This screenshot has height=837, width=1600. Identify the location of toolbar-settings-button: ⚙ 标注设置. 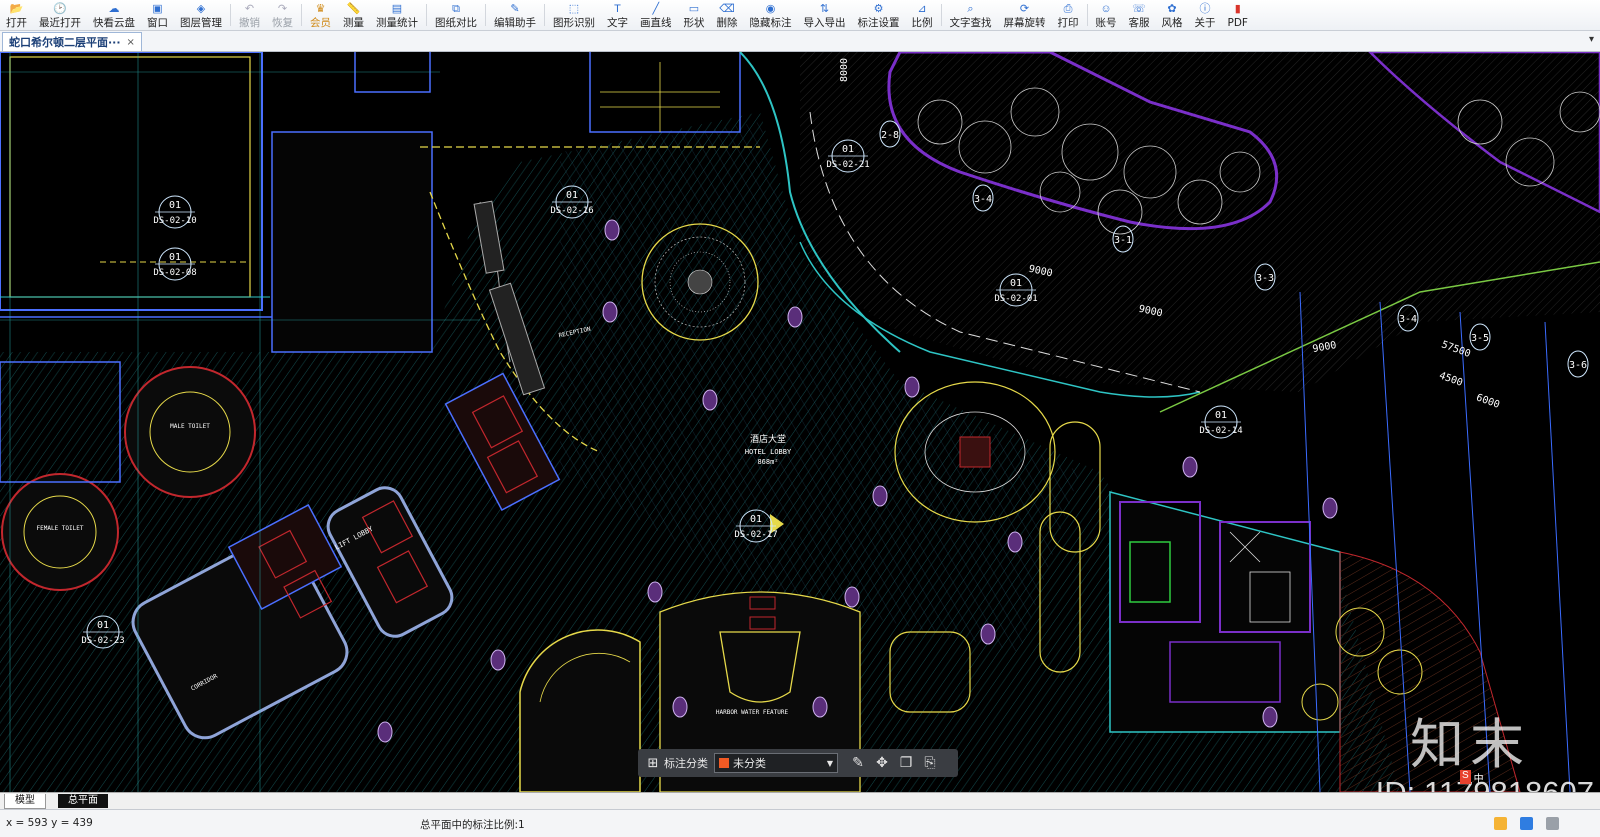
(879, 15).